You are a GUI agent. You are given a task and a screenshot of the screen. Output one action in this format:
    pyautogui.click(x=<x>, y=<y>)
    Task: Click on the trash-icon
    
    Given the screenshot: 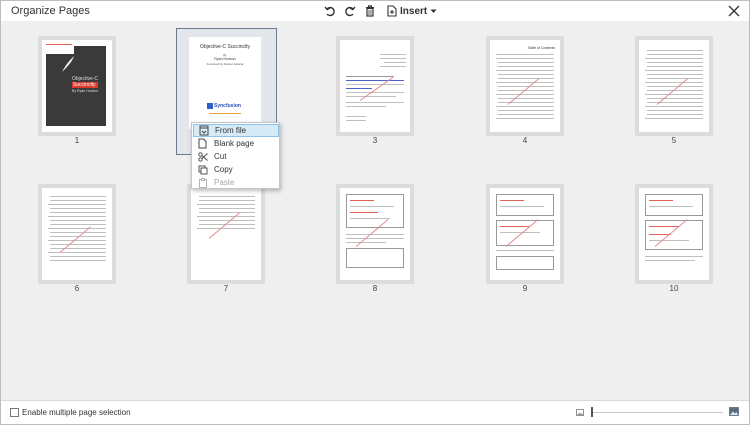 What is the action you would take?
    pyautogui.click(x=370, y=11)
    